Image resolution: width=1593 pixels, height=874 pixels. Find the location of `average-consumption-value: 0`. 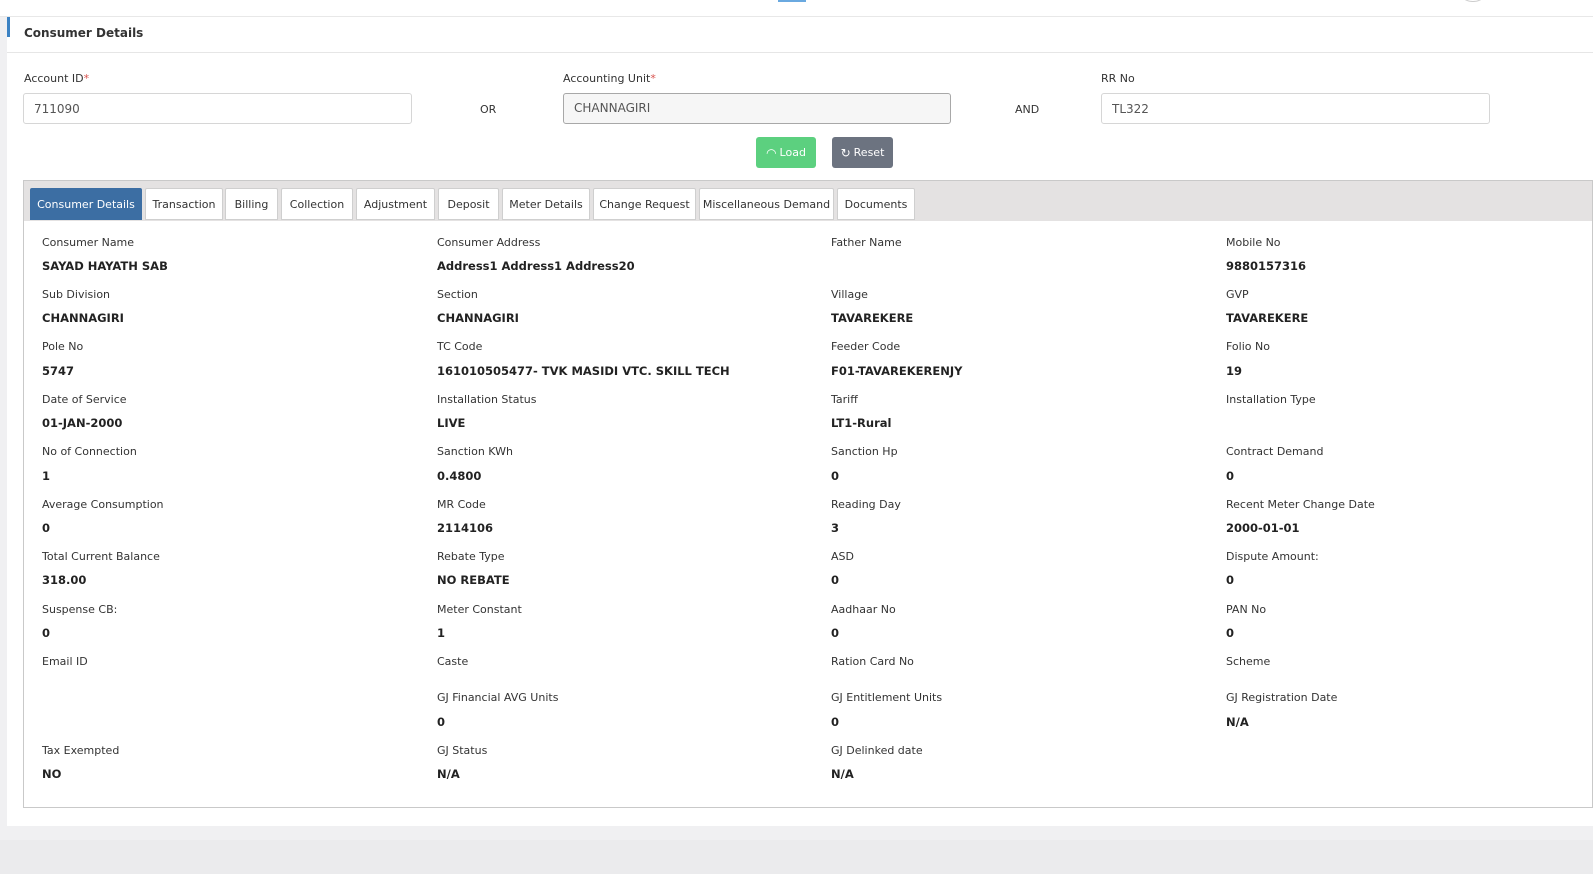

average-consumption-value: 0 is located at coordinates (46, 528).